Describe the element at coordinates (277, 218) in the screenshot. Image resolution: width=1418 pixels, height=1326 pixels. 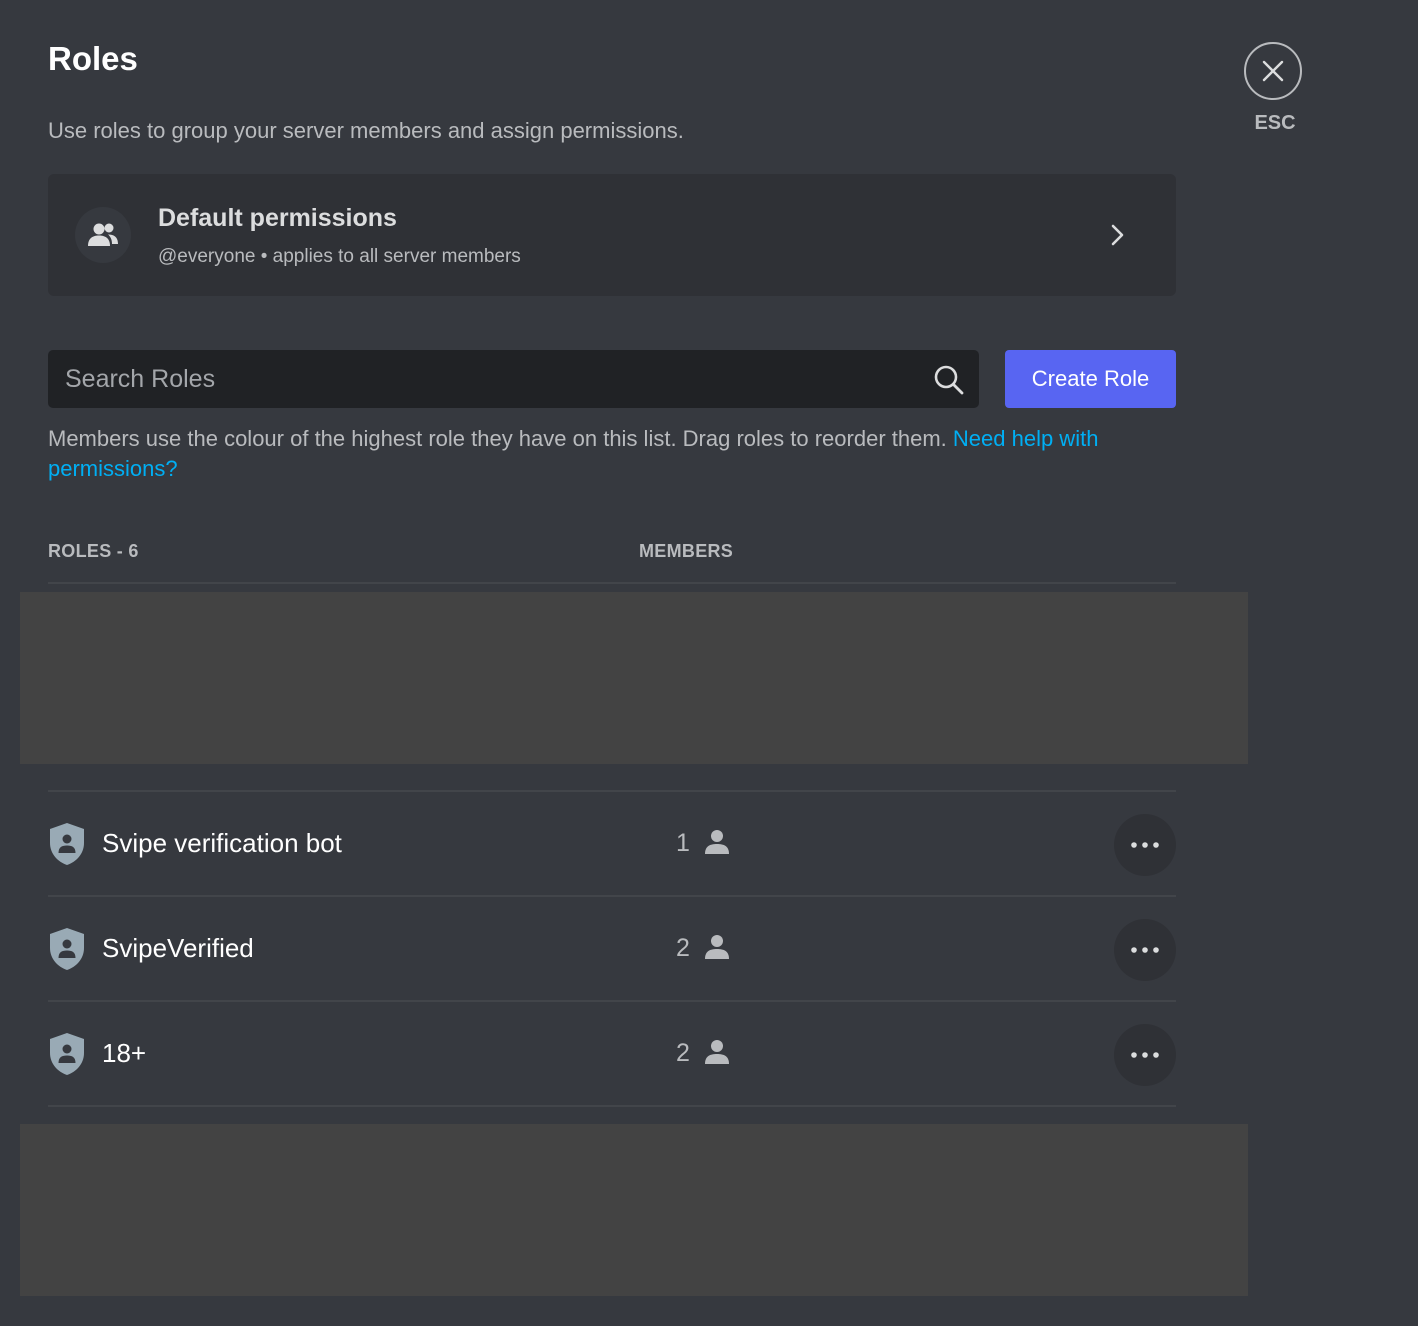
I see `default-permissions-title: Default permissions` at that location.